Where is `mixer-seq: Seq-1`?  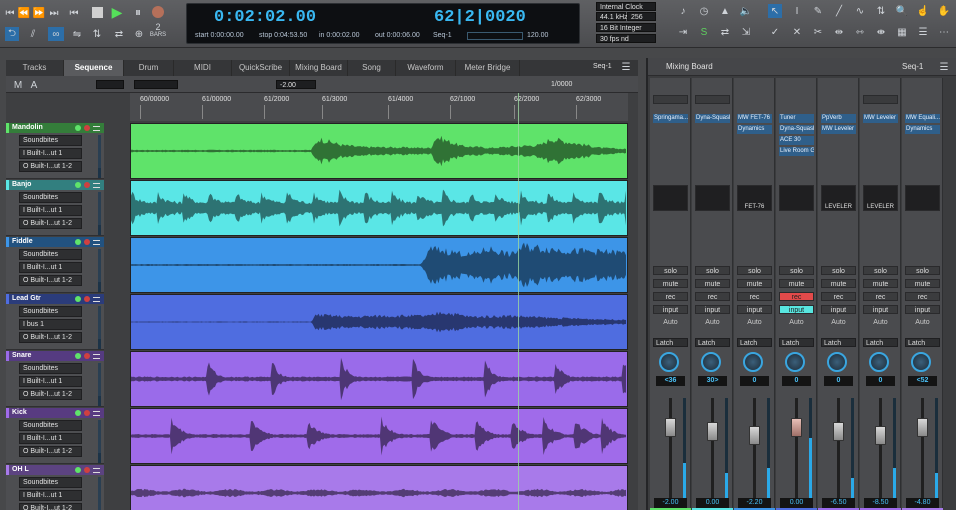
mixer-seq: Seq-1 is located at coordinates (912, 66).